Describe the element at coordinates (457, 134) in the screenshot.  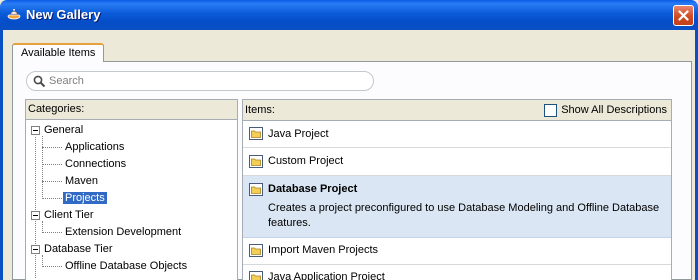
I see `list-item-java-project: Java Project` at that location.